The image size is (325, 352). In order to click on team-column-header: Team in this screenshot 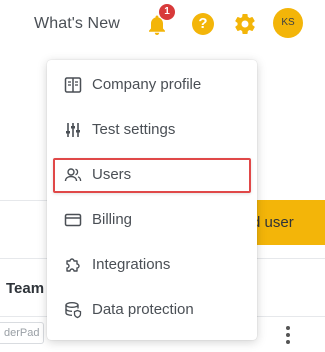, I will do `click(25, 288)`.